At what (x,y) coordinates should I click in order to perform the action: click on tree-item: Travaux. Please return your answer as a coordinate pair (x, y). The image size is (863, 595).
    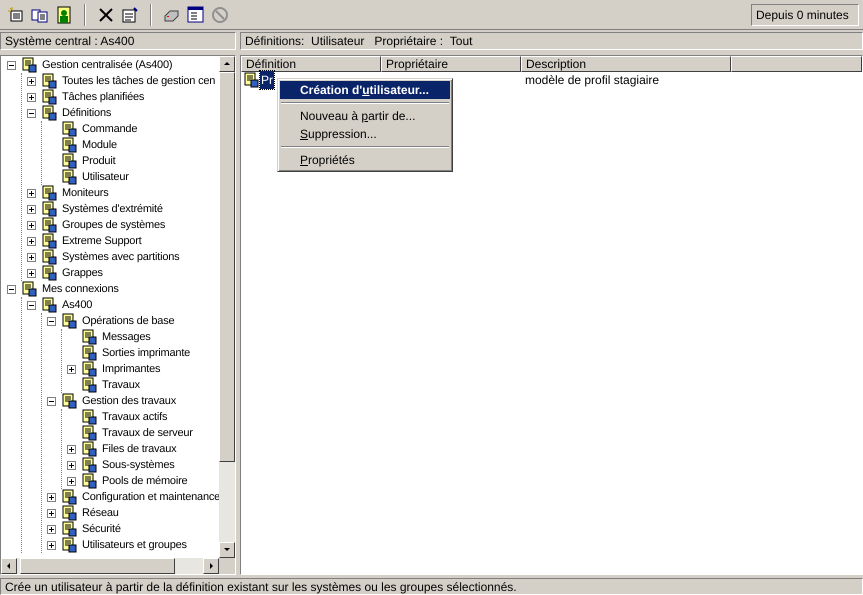
    Looking at the image, I should click on (121, 385).